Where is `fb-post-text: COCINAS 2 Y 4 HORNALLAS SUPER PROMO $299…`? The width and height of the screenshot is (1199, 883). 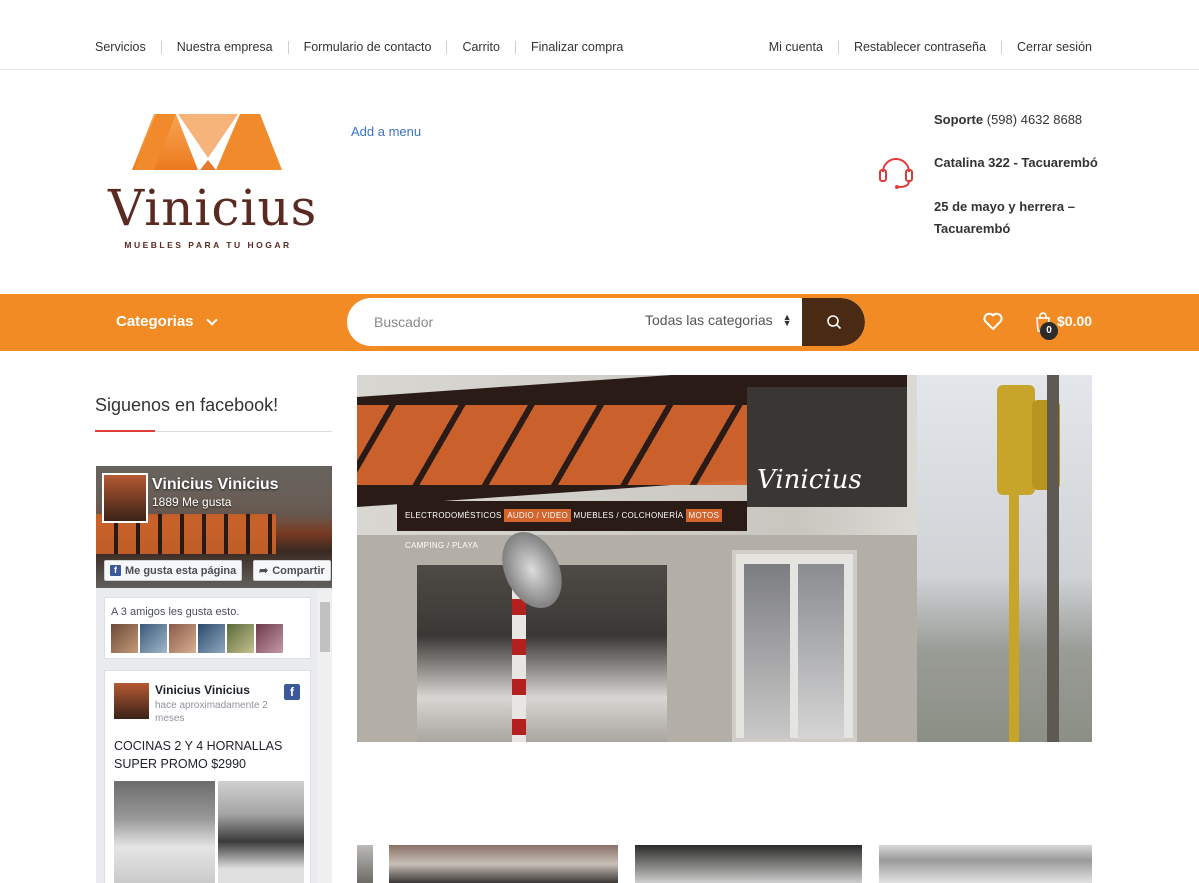 fb-post-text: COCINAS 2 Y 4 HORNALLAS SUPER PROMO $299… is located at coordinates (198, 755).